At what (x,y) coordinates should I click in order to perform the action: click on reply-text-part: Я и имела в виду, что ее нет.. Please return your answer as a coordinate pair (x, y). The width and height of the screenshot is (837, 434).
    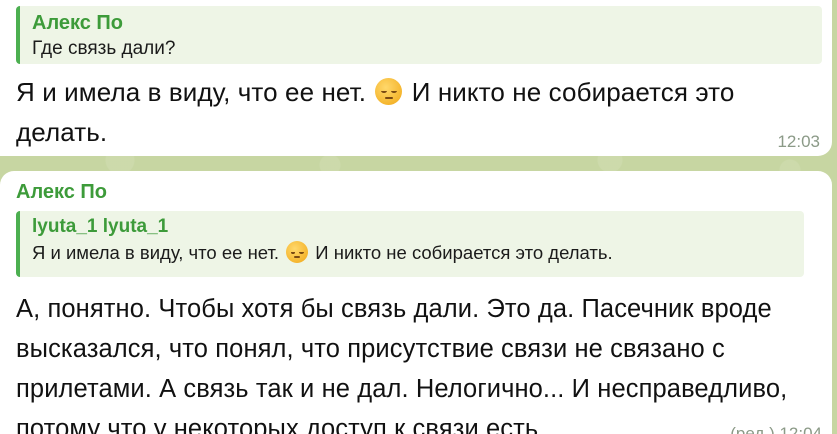
    Looking at the image, I should click on (158, 252).